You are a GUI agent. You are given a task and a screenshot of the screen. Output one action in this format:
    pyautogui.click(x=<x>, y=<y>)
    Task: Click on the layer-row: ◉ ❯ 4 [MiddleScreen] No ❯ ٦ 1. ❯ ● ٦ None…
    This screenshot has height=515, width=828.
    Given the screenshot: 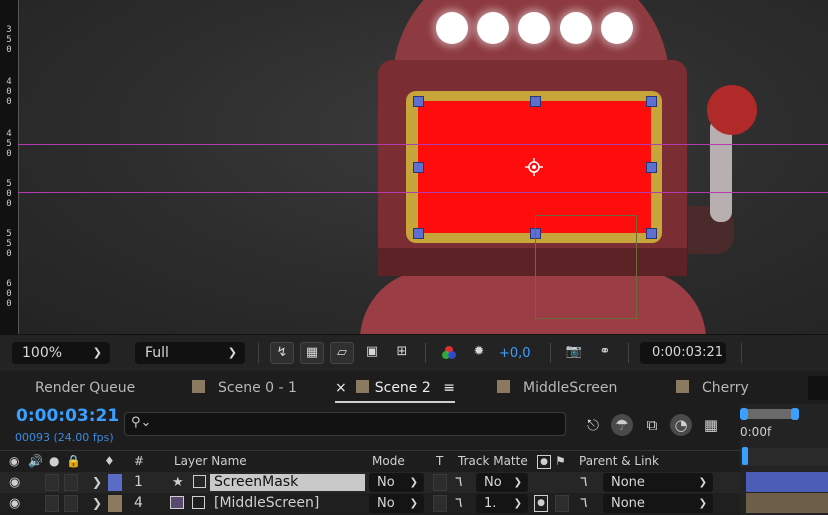 What is the action you would take?
    pyautogui.click(x=370, y=503)
    